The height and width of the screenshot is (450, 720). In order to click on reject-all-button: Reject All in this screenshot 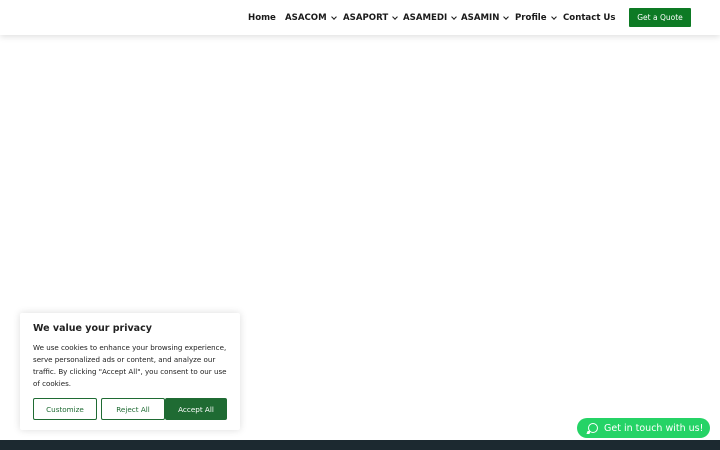, I will do `click(133, 409)`.